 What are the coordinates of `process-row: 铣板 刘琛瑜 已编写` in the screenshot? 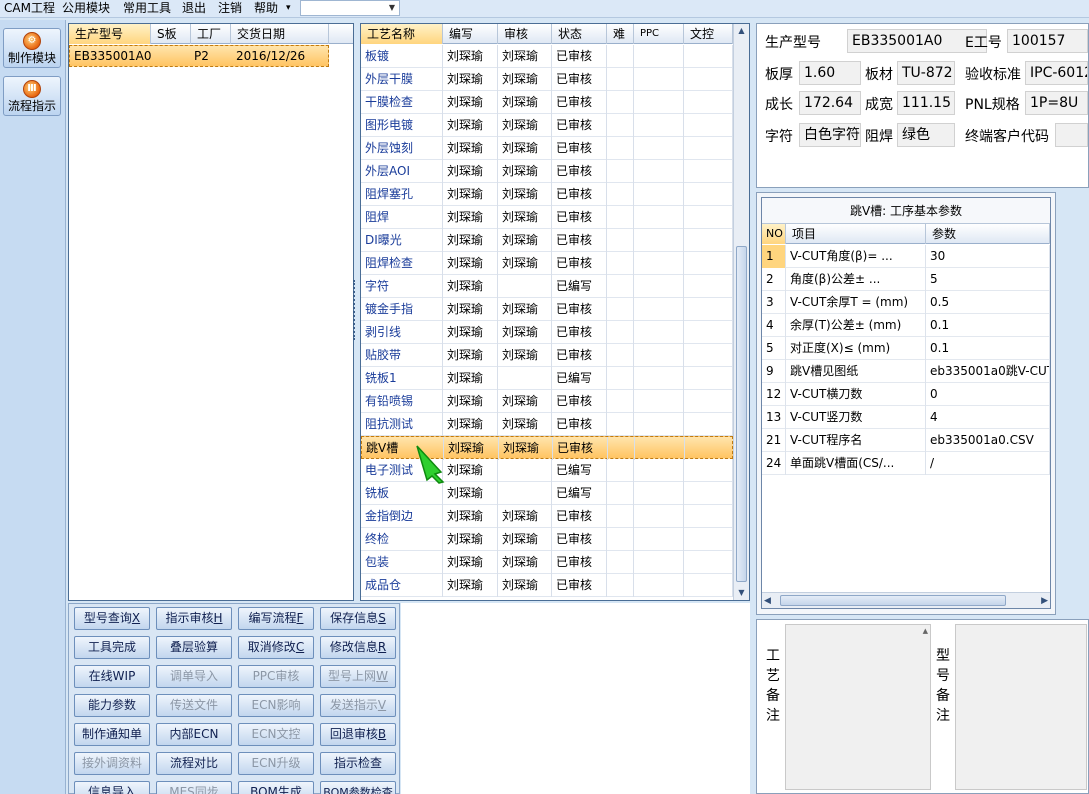 It's located at (547, 493).